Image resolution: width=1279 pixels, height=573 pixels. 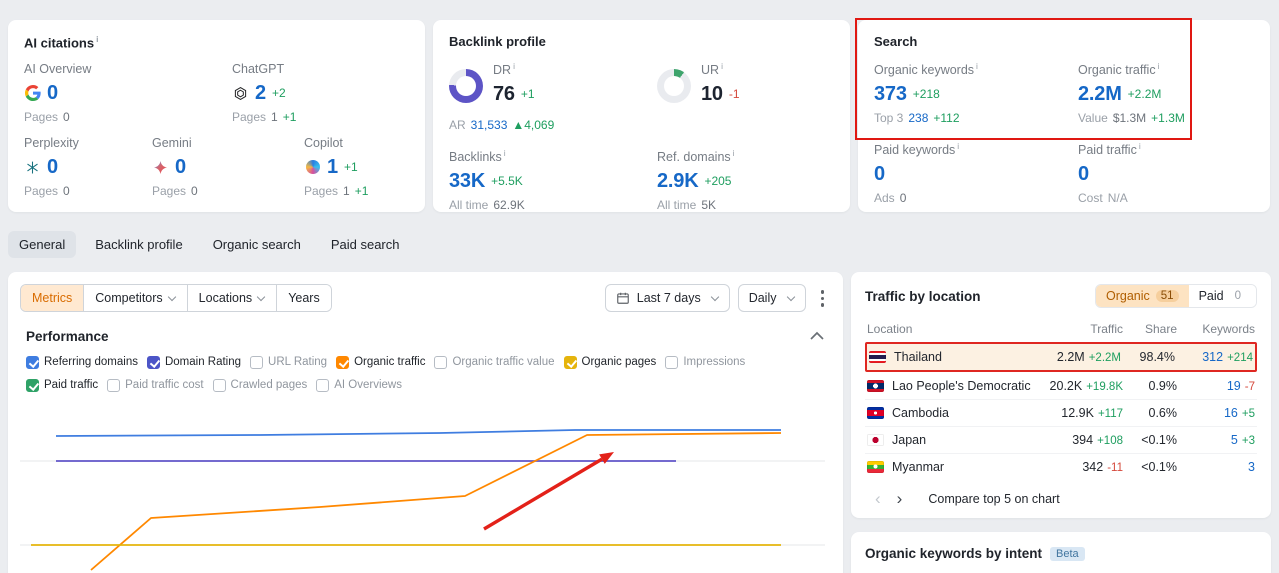 What do you see at coordinates (877, 357) in the screenshot?
I see `flag-thailand-icon` at bounding box center [877, 357].